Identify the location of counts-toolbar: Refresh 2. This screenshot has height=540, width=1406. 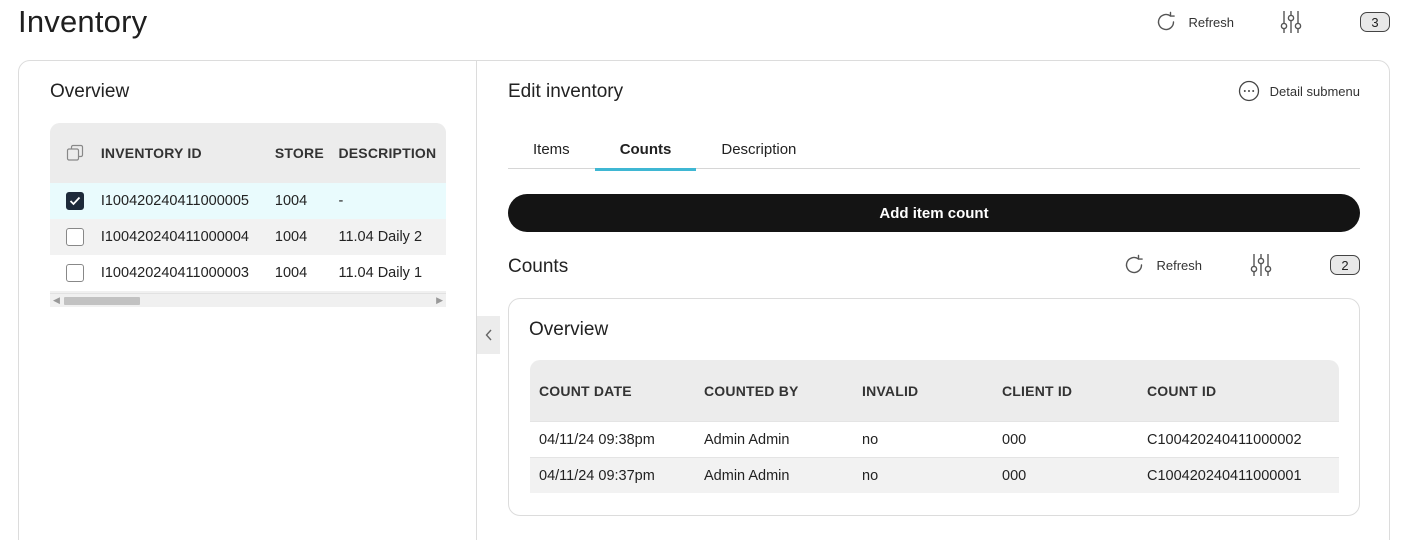
(1241, 265).